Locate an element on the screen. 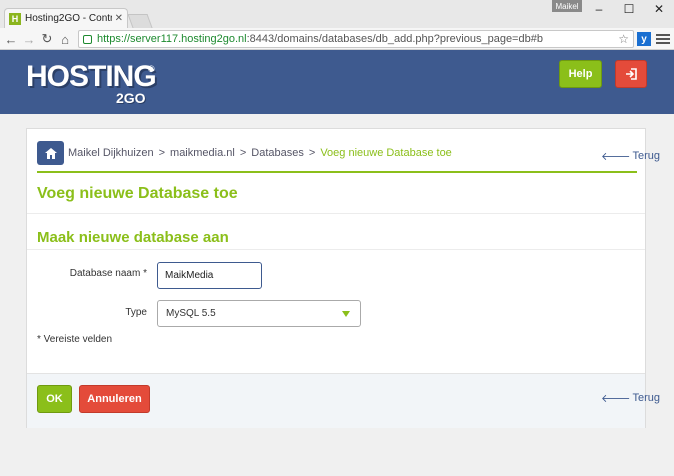 Image resolution: width=674 pixels, height=476 pixels. favicon-icon: H is located at coordinates (15, 18).